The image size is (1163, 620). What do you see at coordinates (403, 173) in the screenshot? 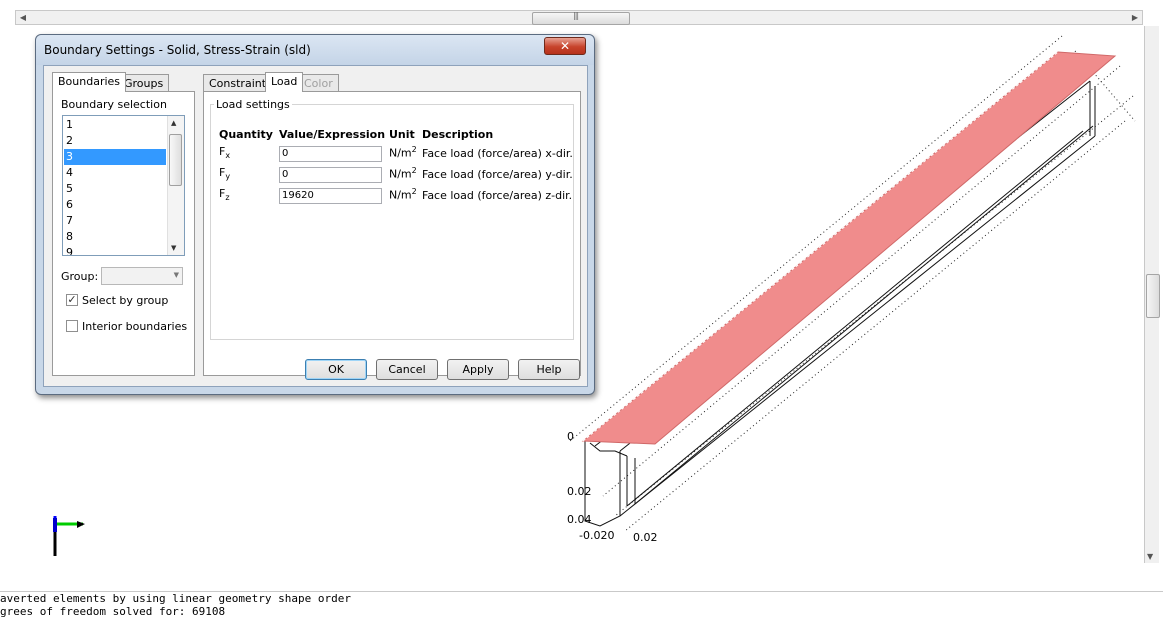
I see `fy-unit: N/m2` at bounding box center [403, 173].